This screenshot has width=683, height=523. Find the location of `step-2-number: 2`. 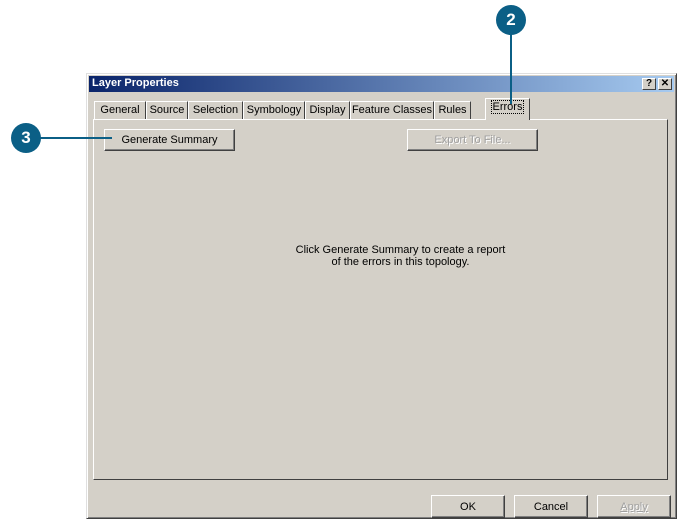

step-2-number: 2 is located at coordinates (511, 19).